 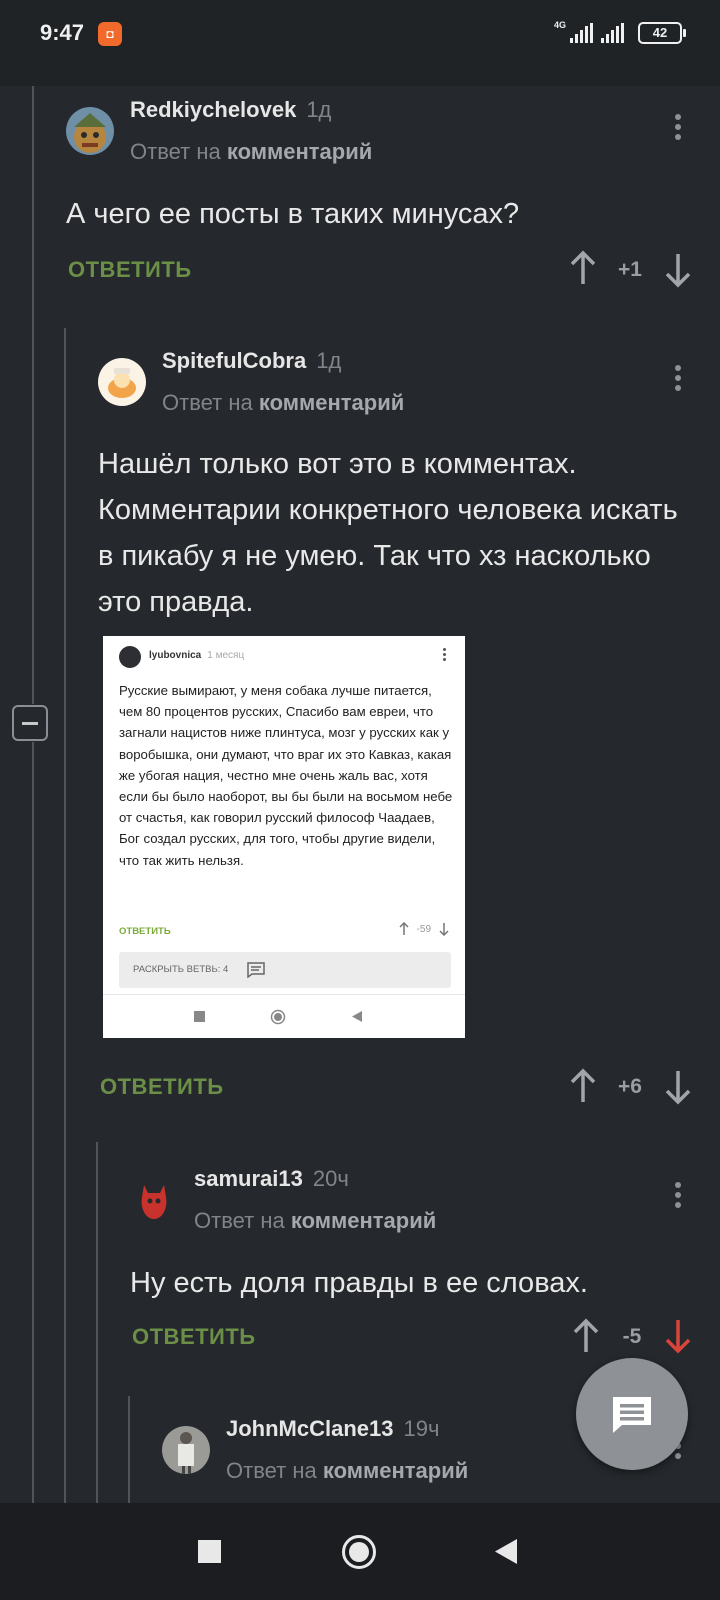 I want to click on comment-fab-button, so click(x=632, y=1414).